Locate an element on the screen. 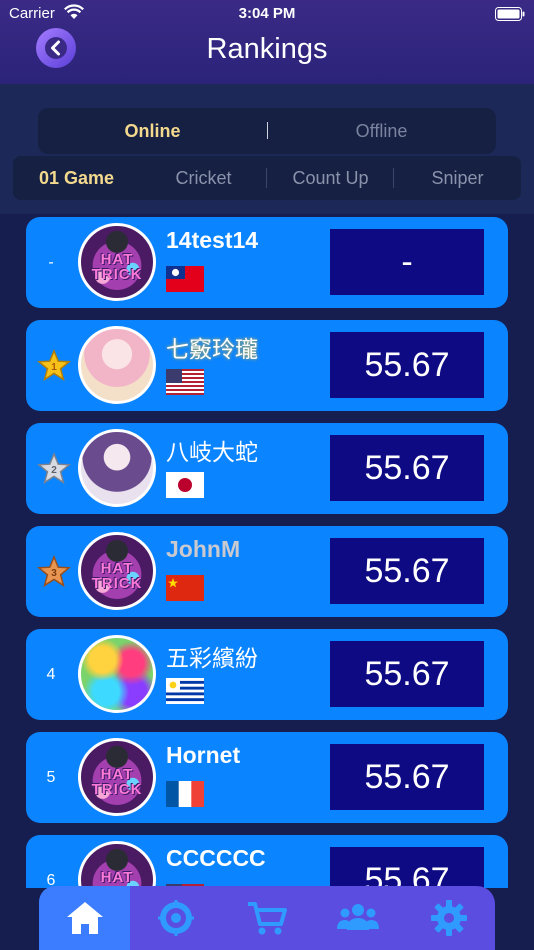 The height and width of the screenshot is (950, 534). status-bar: Carrier 3:04 PM is located at coordinates (267, 14).